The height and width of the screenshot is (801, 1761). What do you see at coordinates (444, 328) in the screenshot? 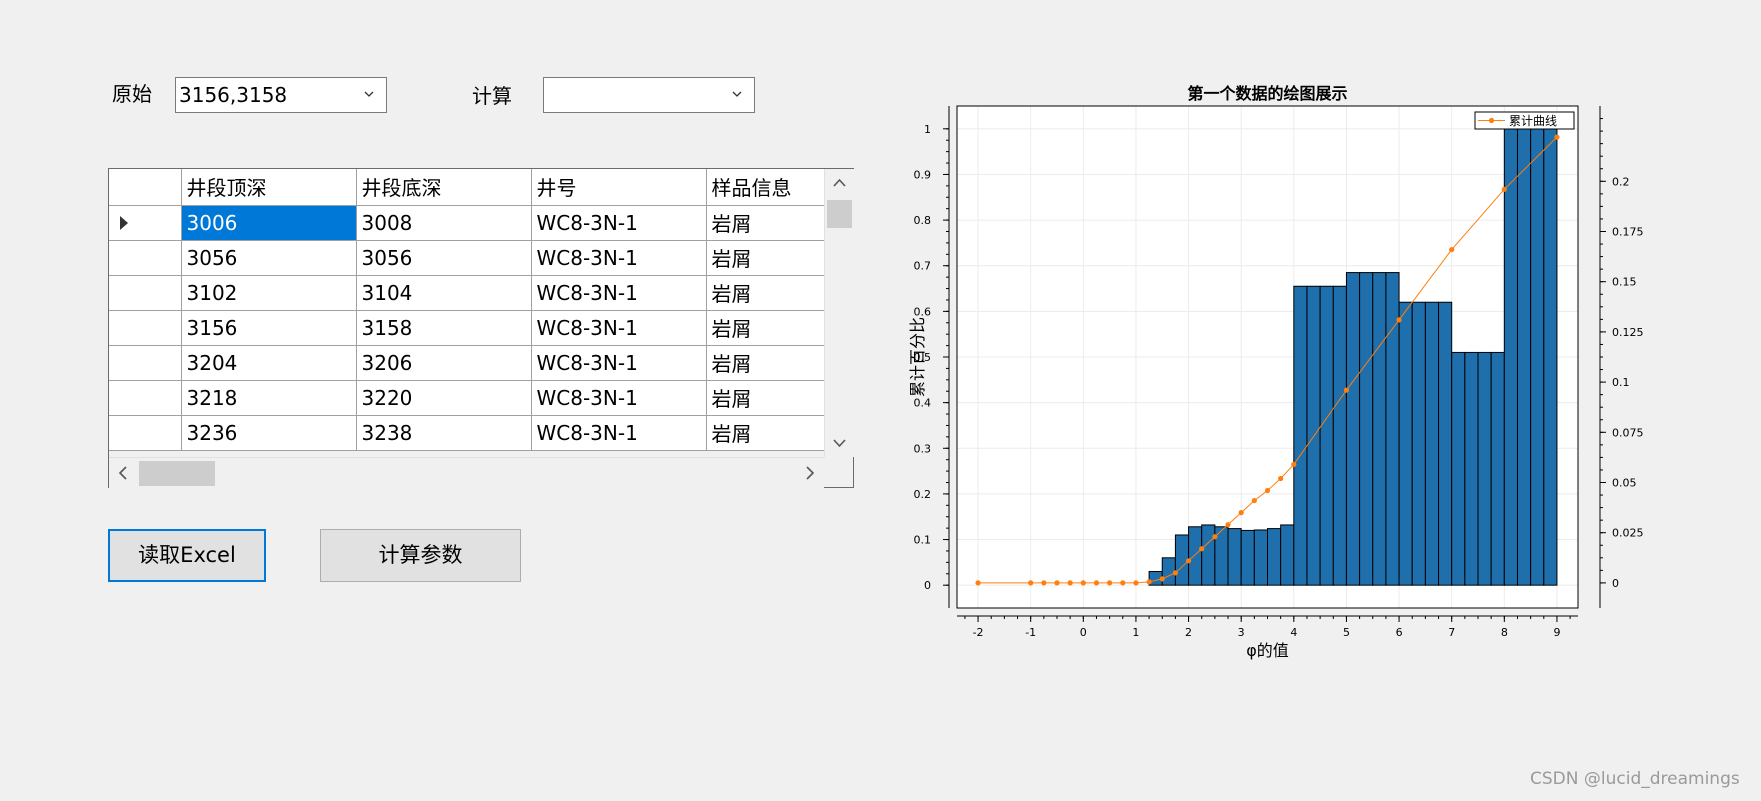
I see `table-cell: 3158` at bounding box center [444, 328].